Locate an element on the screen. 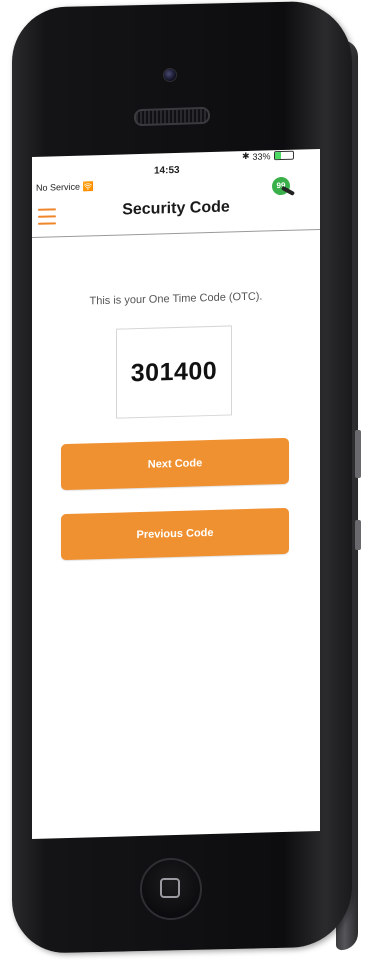 The height and width of the screenshot is (962, 370). home-button-icon is located at coordinates (170, 888).